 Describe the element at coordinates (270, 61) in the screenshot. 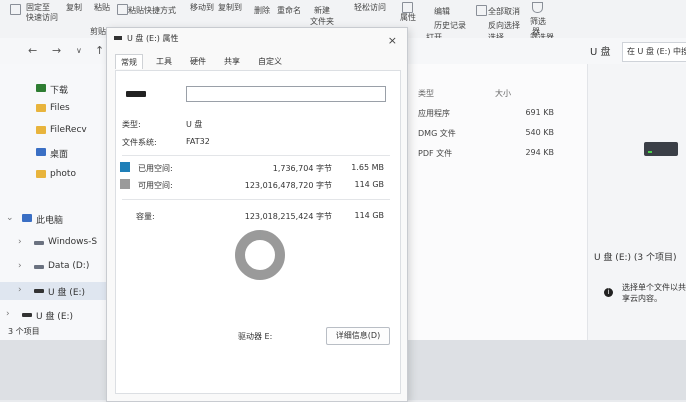

I see `tab-customize: 自定义` at that location.